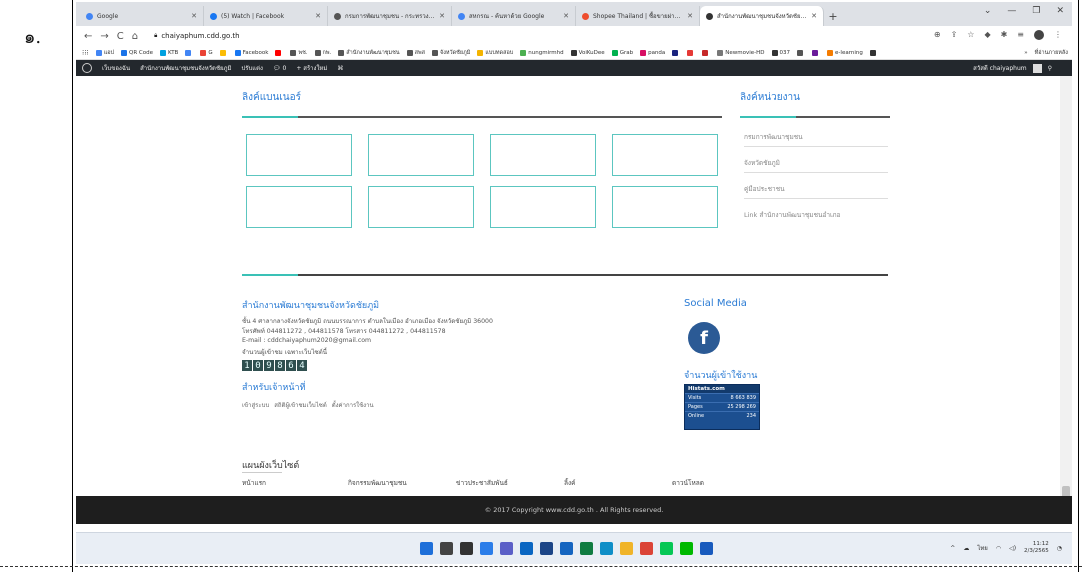 The image size is (1082, 572). What do you see at coordinates (279, 68) in the screenshot?
I see `wp-comments: 💬︎ 0` at bounding box center [279, 68].